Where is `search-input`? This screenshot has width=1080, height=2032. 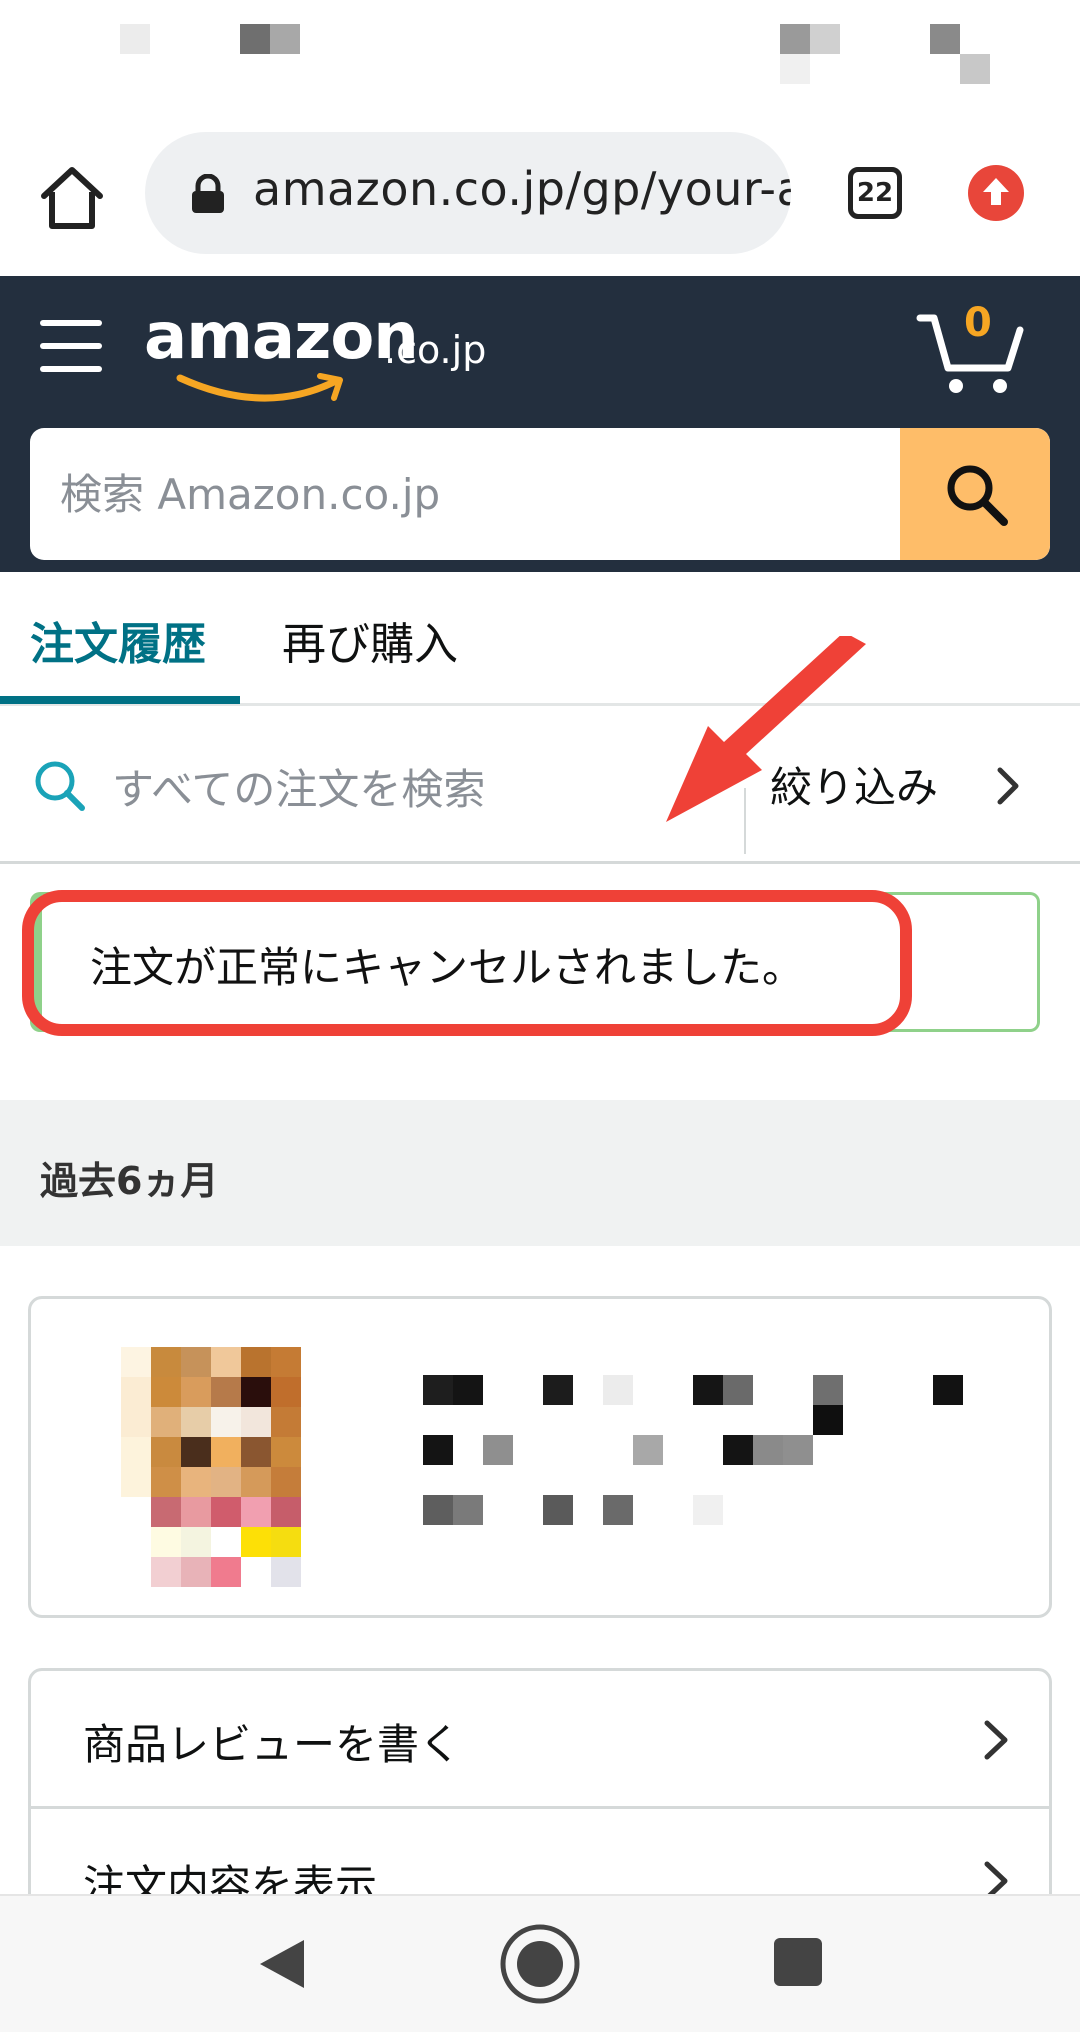 search-input is located at coordinates (465, 494).